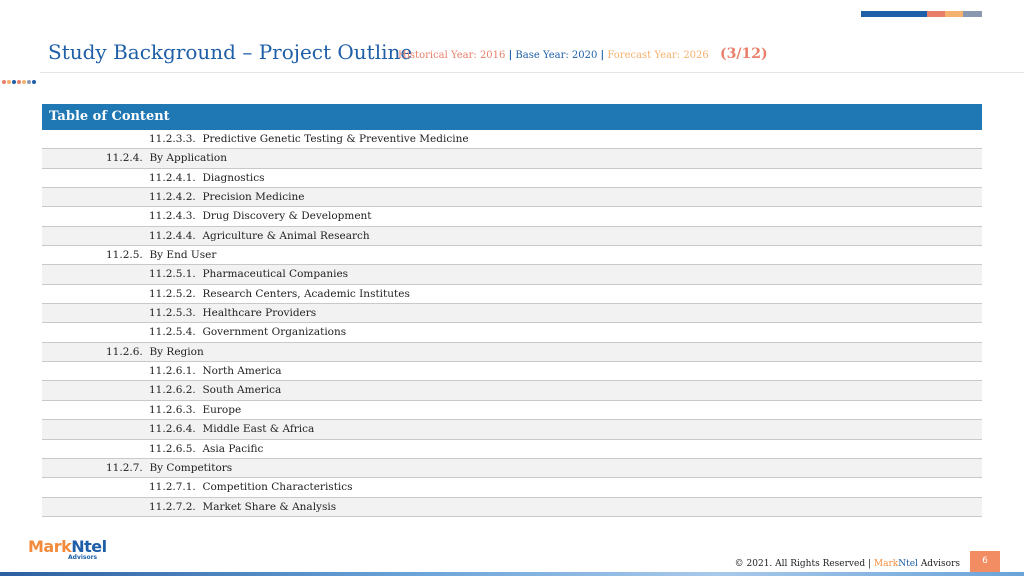 The width and height of the screenshot is (1024, 576). What do you see at coordinates (512, 391) in the screenshot?
I see `toc-row: 11.2.6.2. South America` at bounding box center [512, 391].